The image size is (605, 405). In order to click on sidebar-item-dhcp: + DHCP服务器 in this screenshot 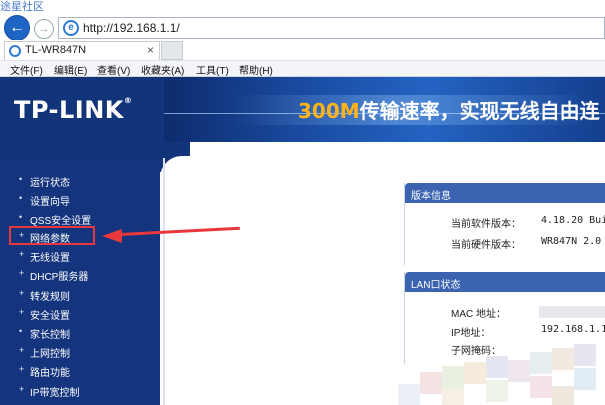, I will do `click(80, 275)`.